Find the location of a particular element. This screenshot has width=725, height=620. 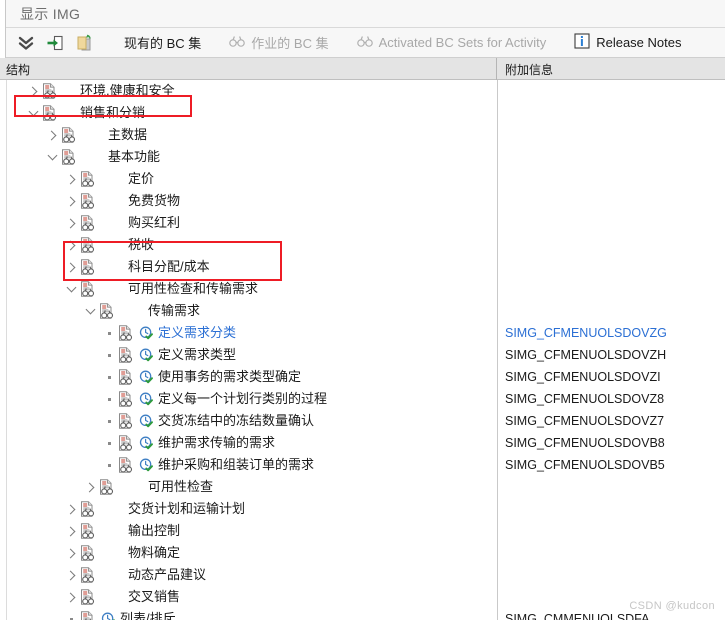

tree-row: 交货冻结中的冻结数量确认 SIMG_CFMENUOLSDOVZ7 is located at coordinates (362, 421).